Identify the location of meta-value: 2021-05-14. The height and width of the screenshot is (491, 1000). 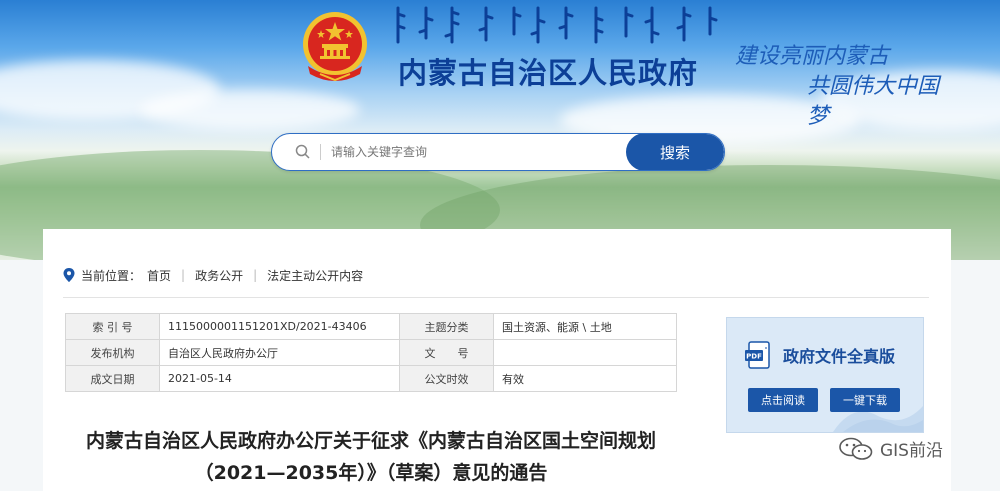
(279, 378).